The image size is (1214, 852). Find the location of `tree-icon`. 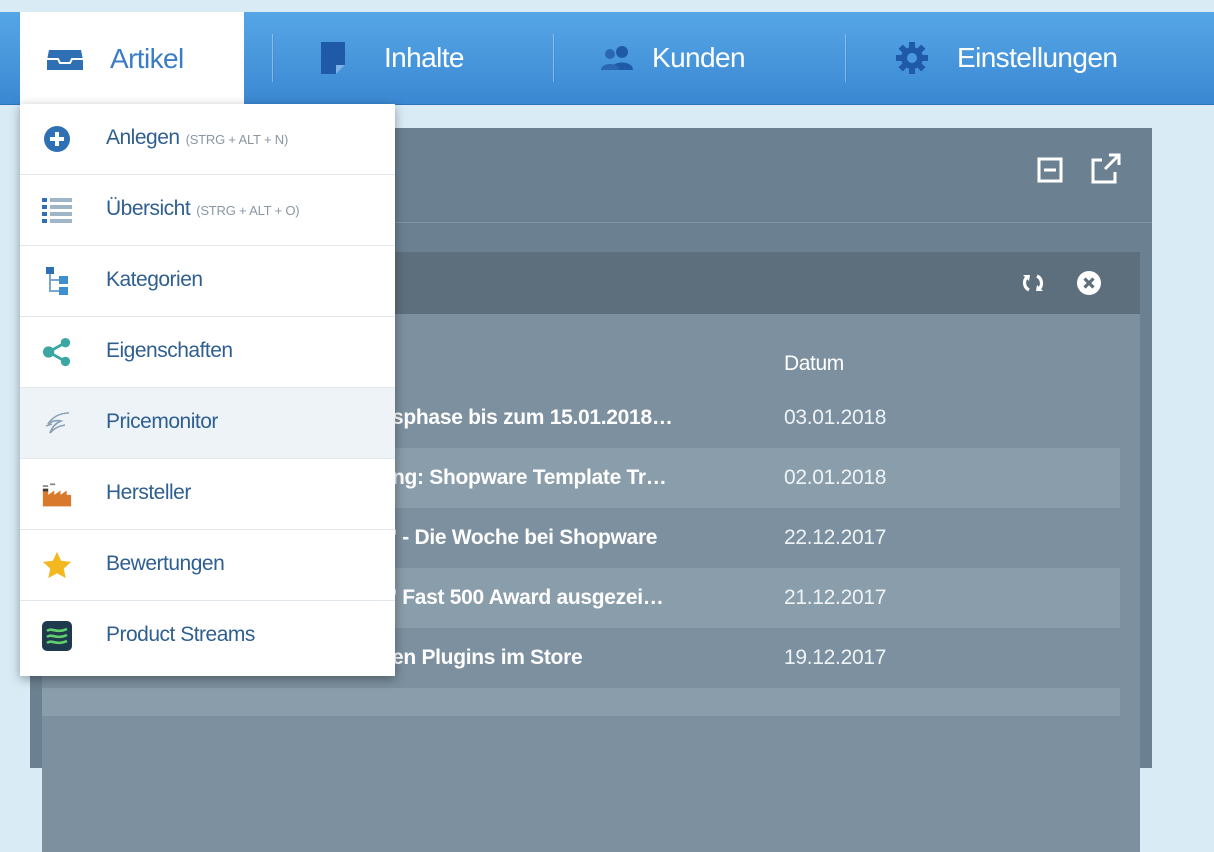

tree-icon is located at coordinates (57, 281).